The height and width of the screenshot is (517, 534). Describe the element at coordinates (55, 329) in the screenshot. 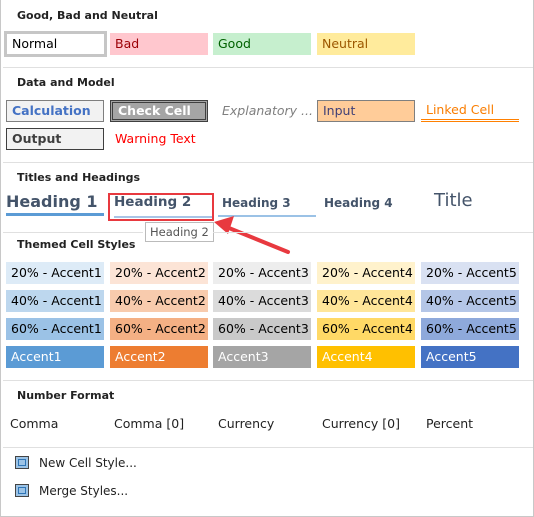

I see `style-themed-3-1: 60% - Accent1` at that location.